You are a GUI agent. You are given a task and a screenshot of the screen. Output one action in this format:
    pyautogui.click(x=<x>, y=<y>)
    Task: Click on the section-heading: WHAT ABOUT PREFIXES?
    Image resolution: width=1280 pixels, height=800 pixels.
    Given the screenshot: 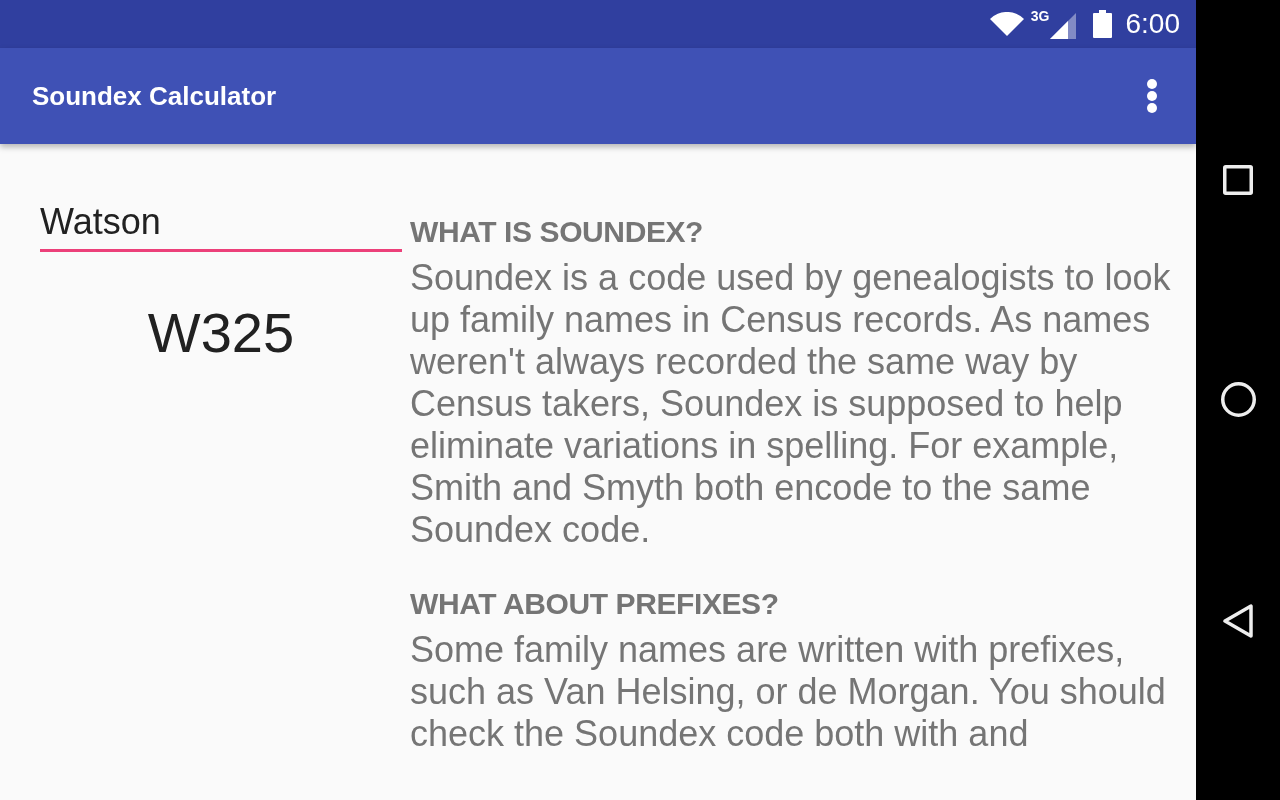 What is the action you would take?
    pyautogui.click(x=594, y=604)
    